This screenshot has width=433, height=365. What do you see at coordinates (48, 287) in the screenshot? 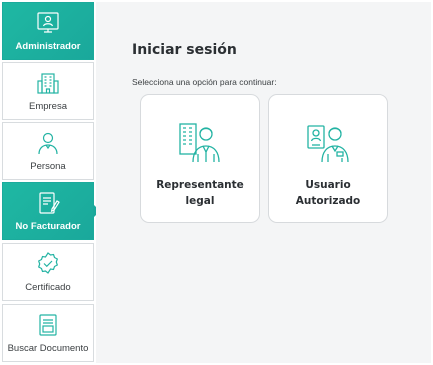
I see `sidebar-item-label: Certificado` at bounding box center [48, 287].